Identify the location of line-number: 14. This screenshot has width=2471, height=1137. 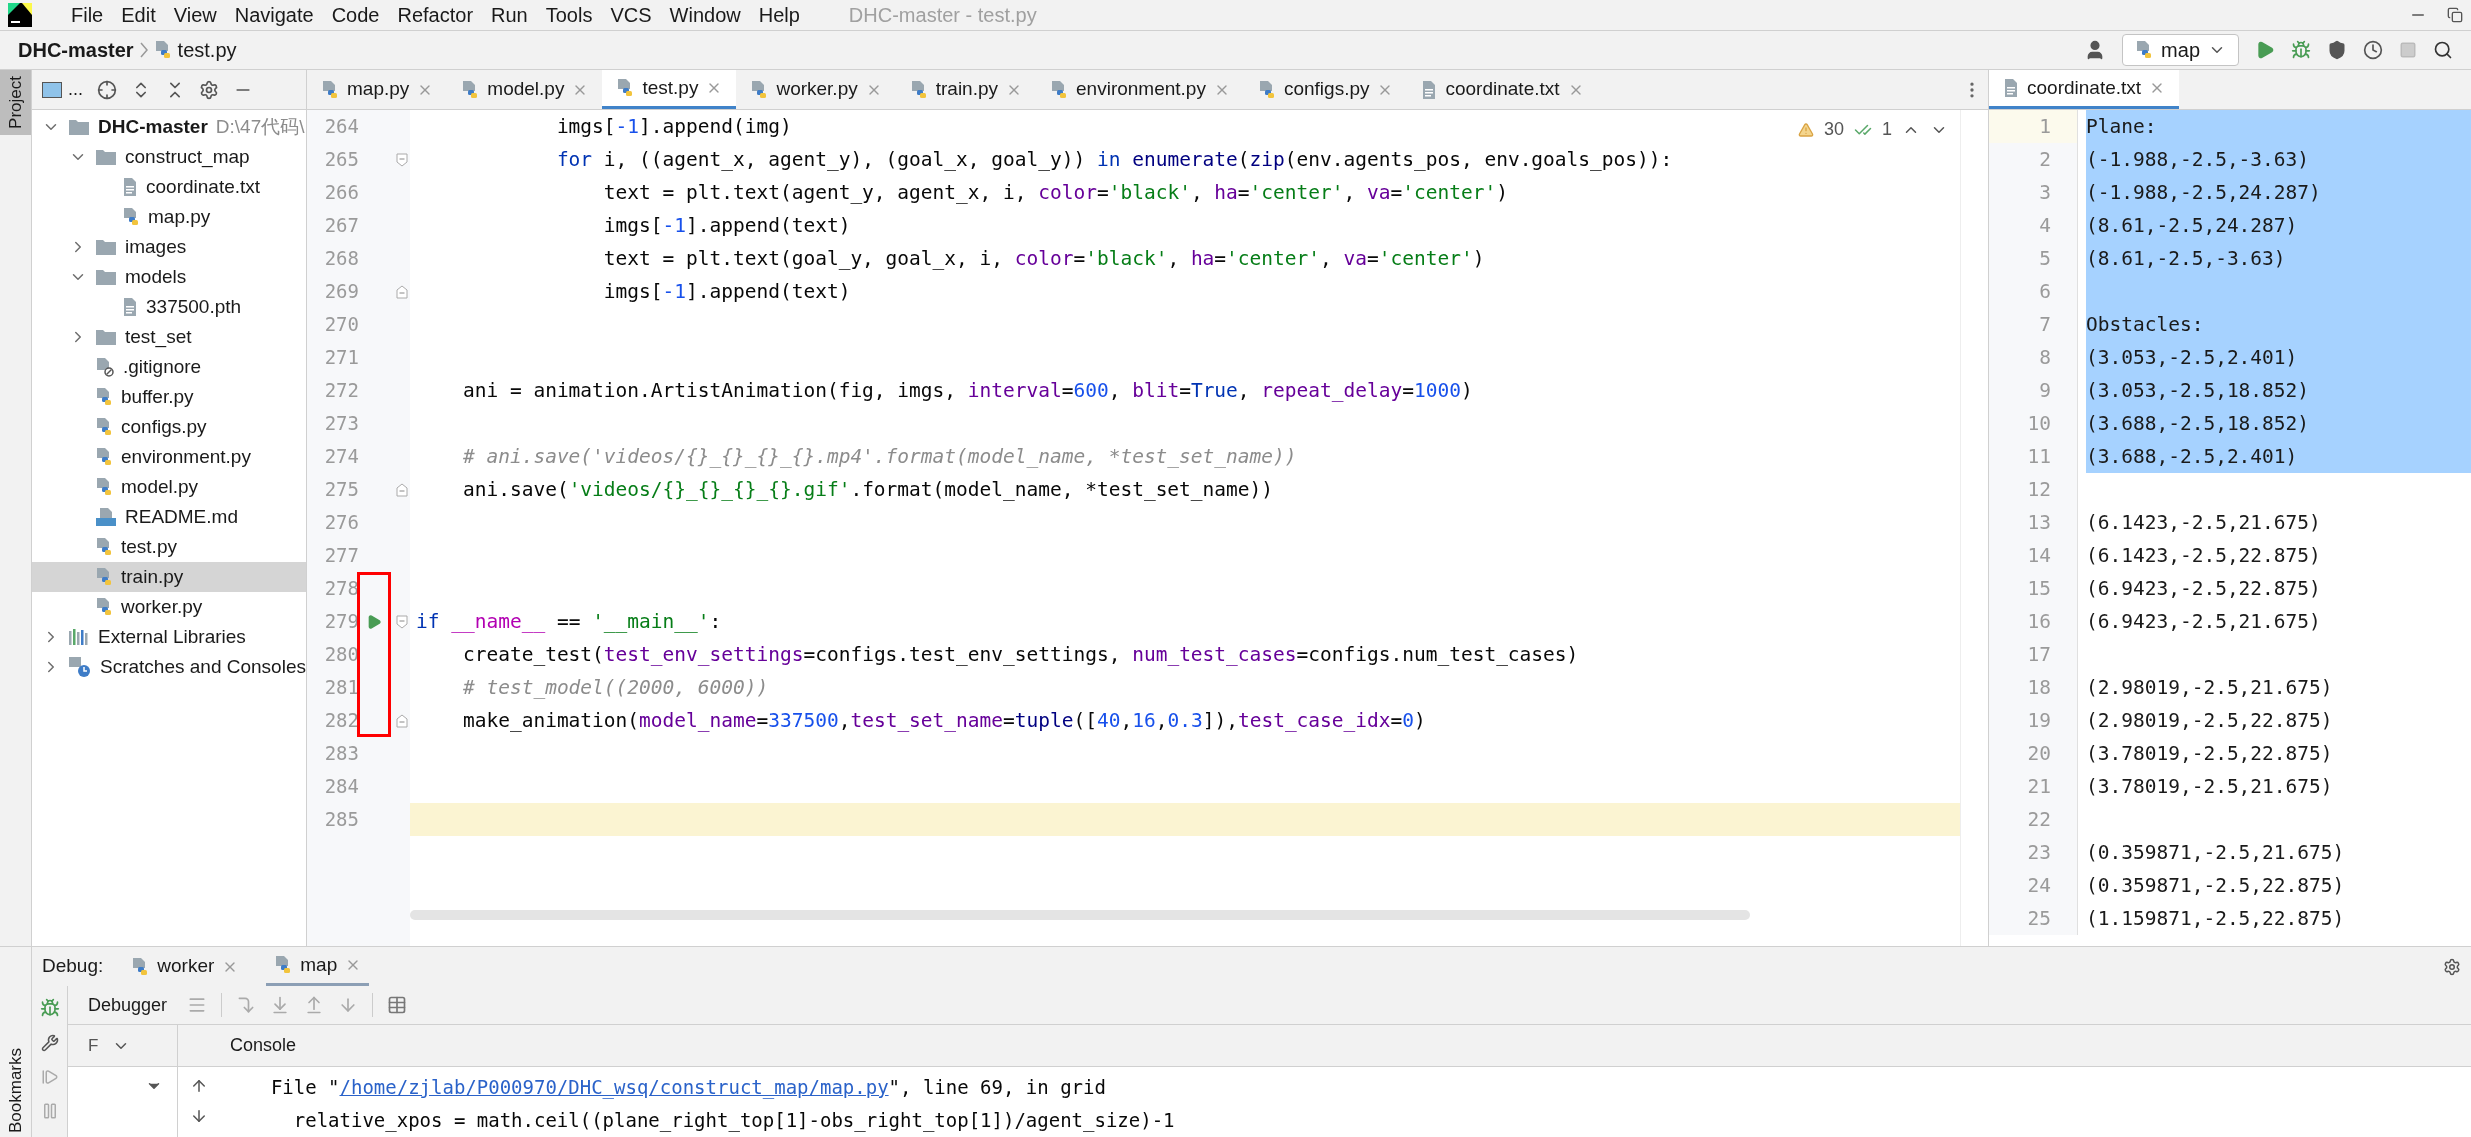
(2033, 555).